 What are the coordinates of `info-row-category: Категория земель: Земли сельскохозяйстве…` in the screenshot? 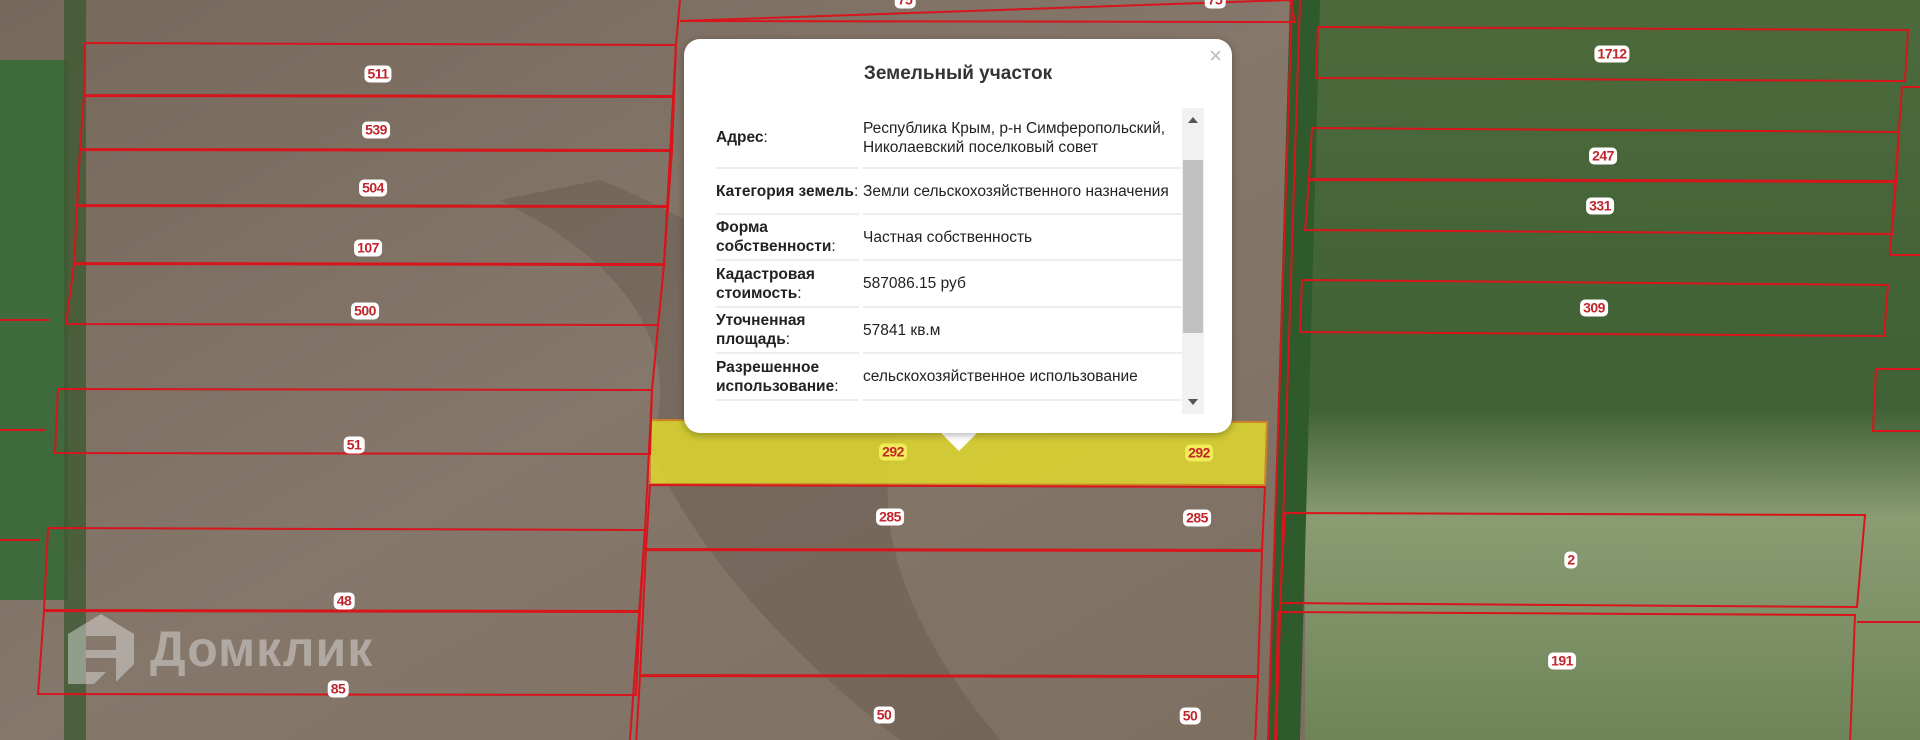 It's located at (949, 192).